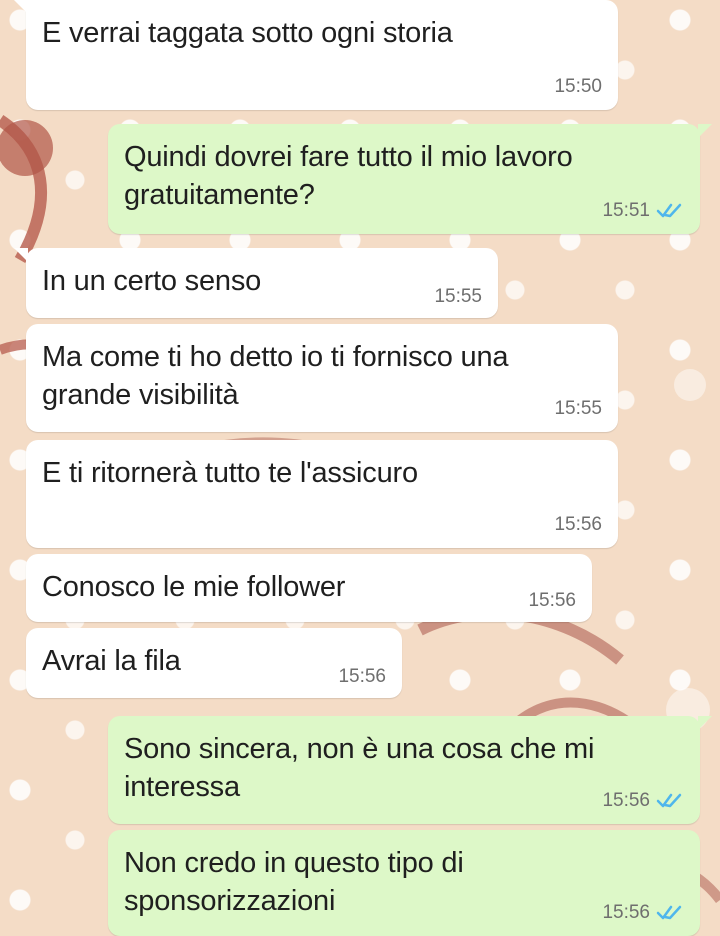 The height and width of the screenshot is (936, 720). Describe the element at coordinates (194, 587) in the screenshot. I see `message-text: Conosco le mie follower` at that location.